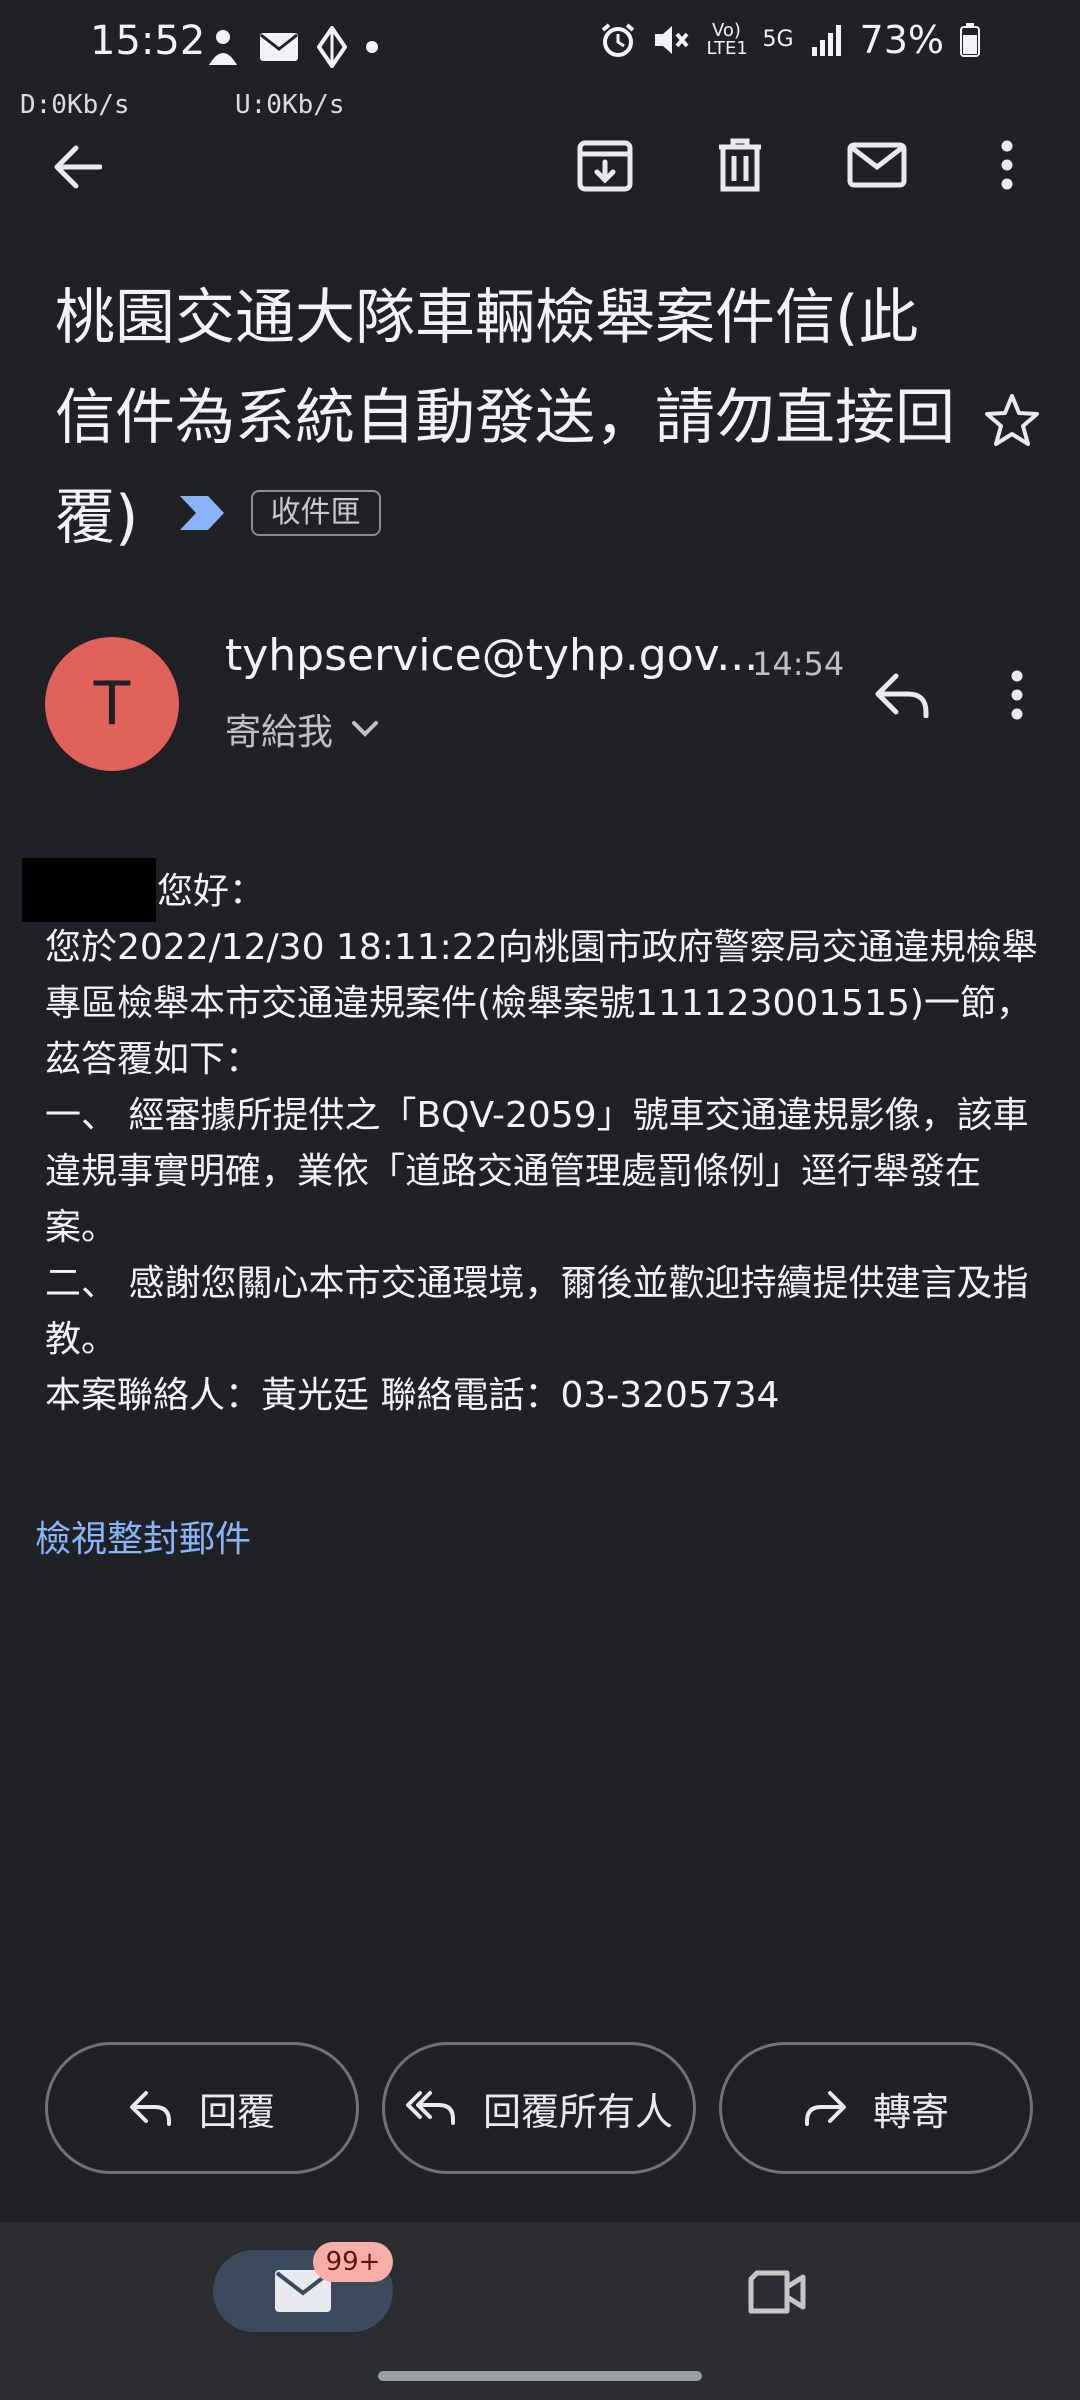 Image resolution: width=1080 pixels, height=2400 pixels. I want to click on back-button, so click(77, 167).